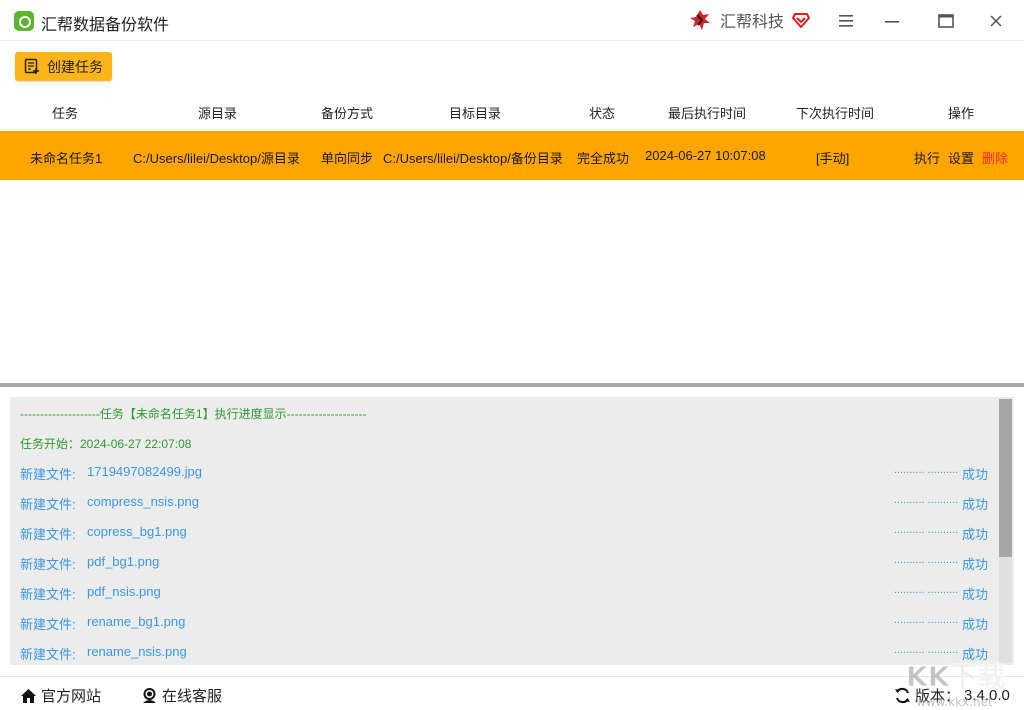 This screenshot has height=710, width=1024. Describe the element at coordinates (937, 695) in the screenshot. I see `version-label: 版本：` at that location.